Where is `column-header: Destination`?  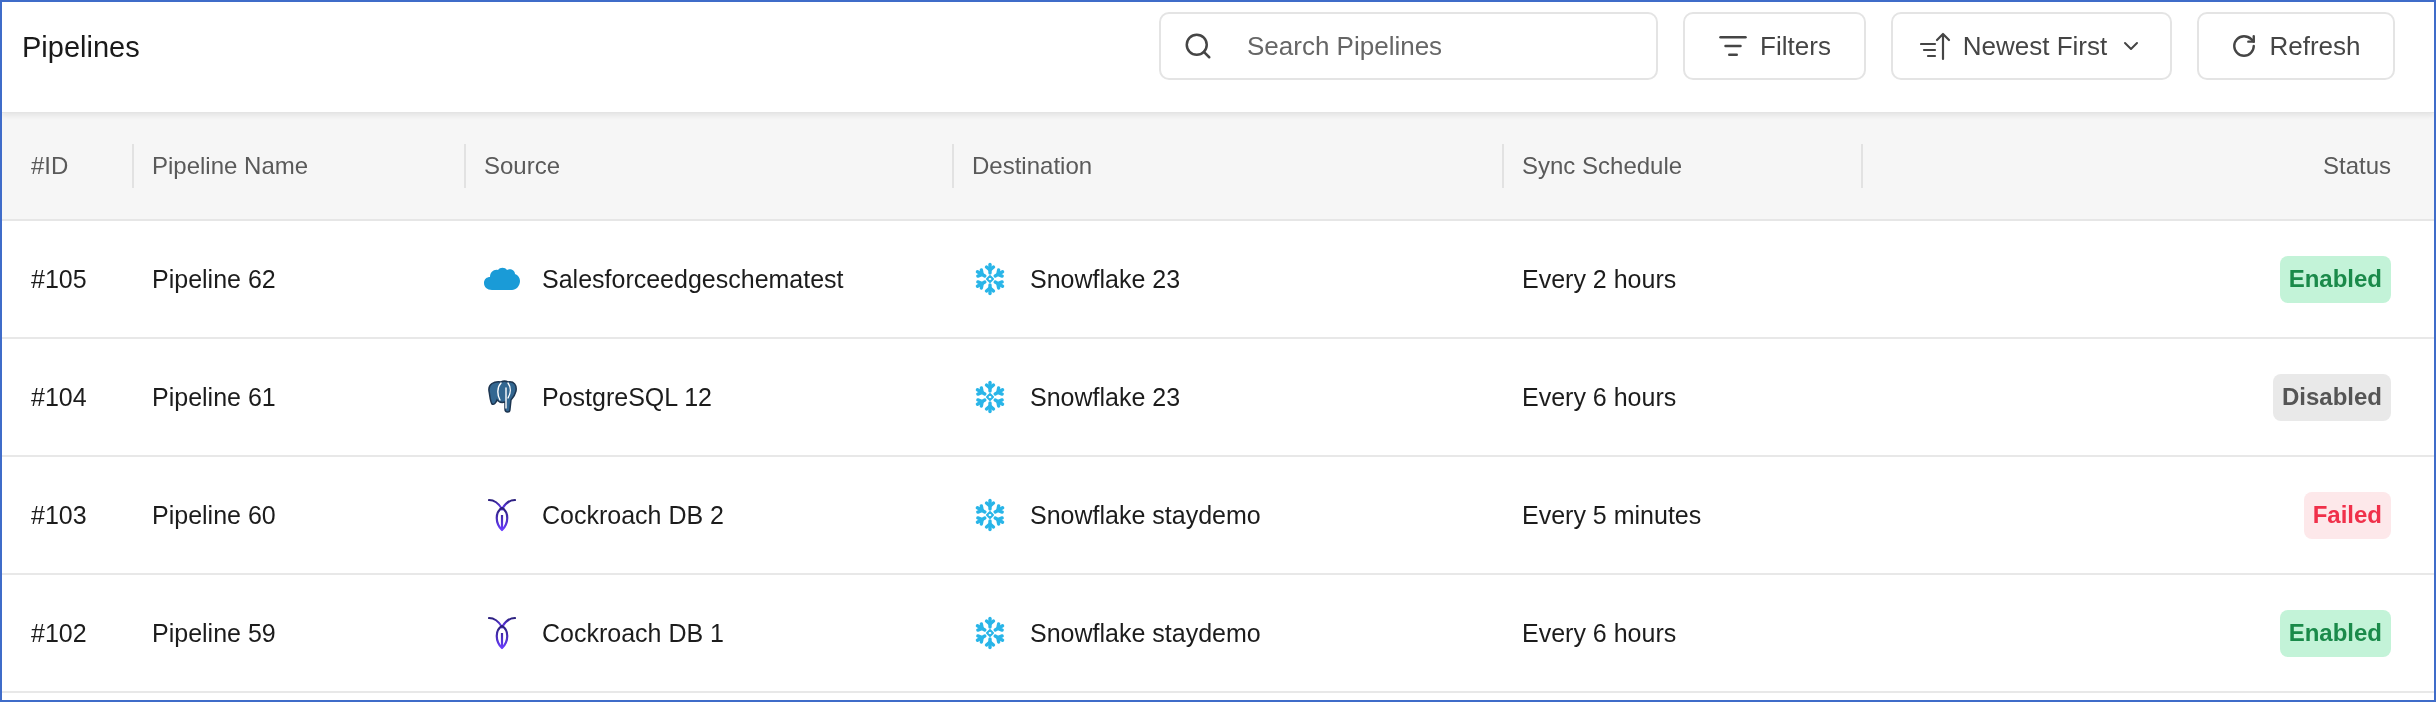
column-header: Destination is located at coordinates (1032, 166).